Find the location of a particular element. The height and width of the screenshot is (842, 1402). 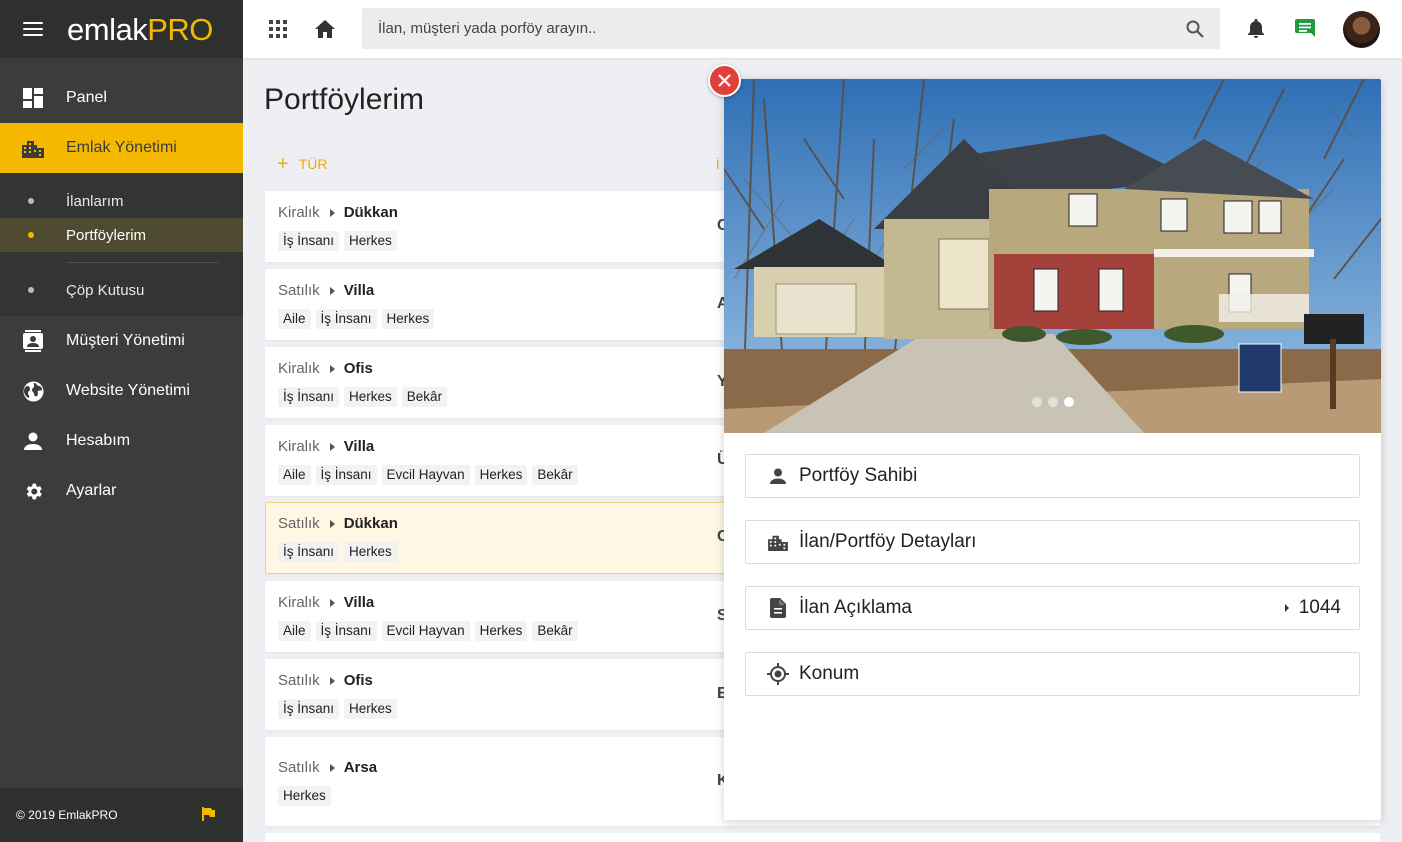

search-bar is located at coordinates (791, 28).